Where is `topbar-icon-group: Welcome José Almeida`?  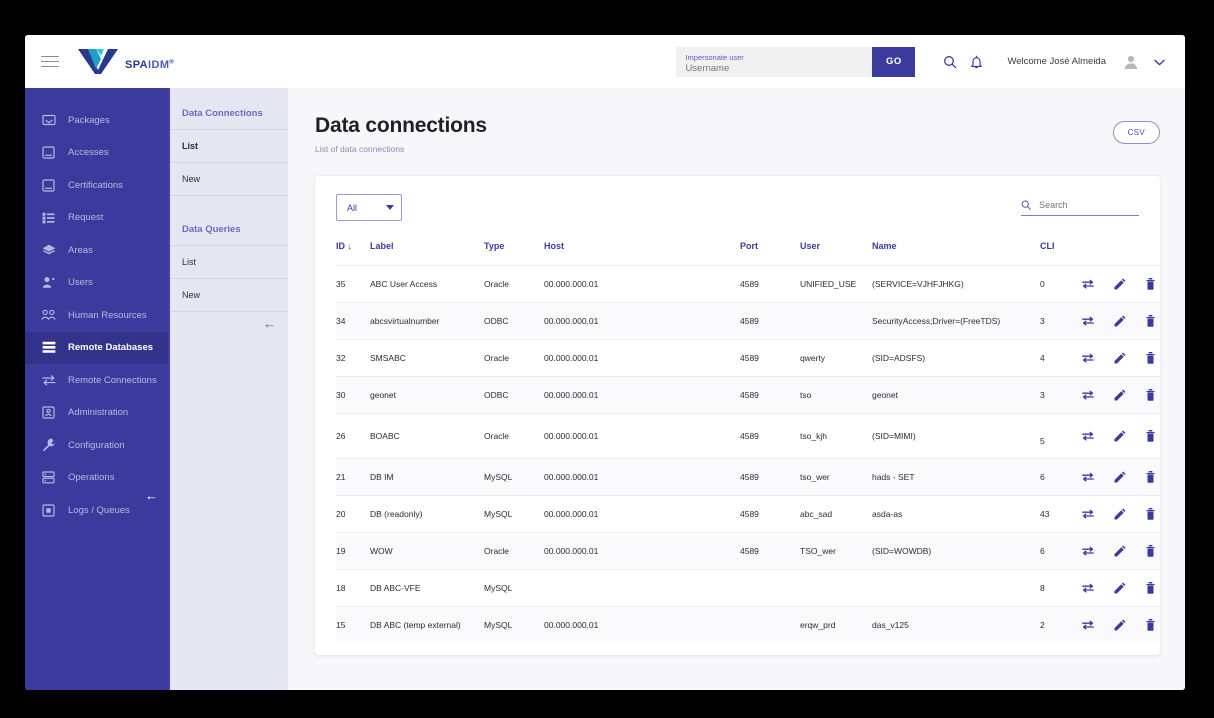
topbar-icon-group: Welcome José Almeida is located at coordinates (1051, 62).